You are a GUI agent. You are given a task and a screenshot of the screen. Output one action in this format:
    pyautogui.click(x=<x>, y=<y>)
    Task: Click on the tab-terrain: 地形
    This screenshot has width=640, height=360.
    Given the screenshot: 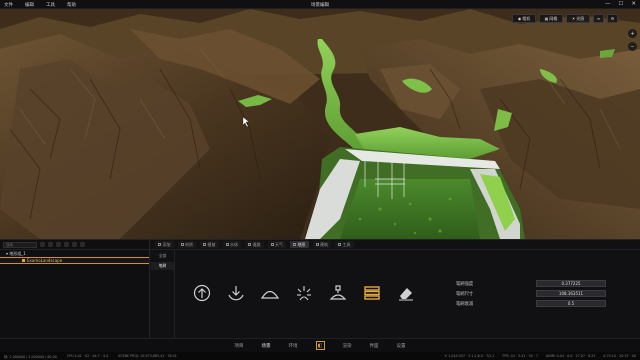 What is the action you would take?
    pyautogui.click(x=299, y=244)
    